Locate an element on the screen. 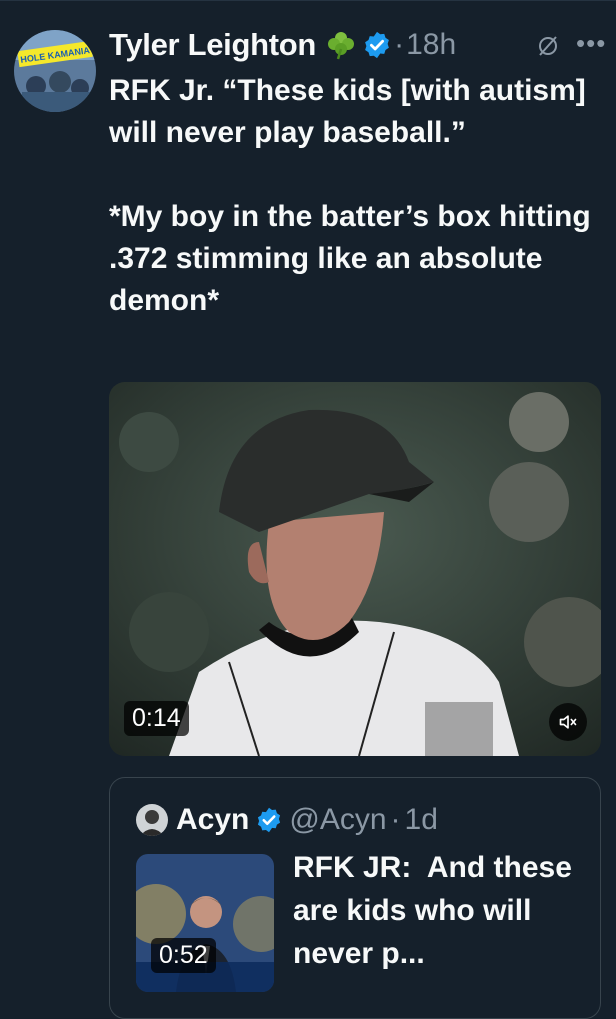 The height and width of the screenshot is (1019, 616). quoted-tweet-time: 1d is located at coordinates (421, 819).